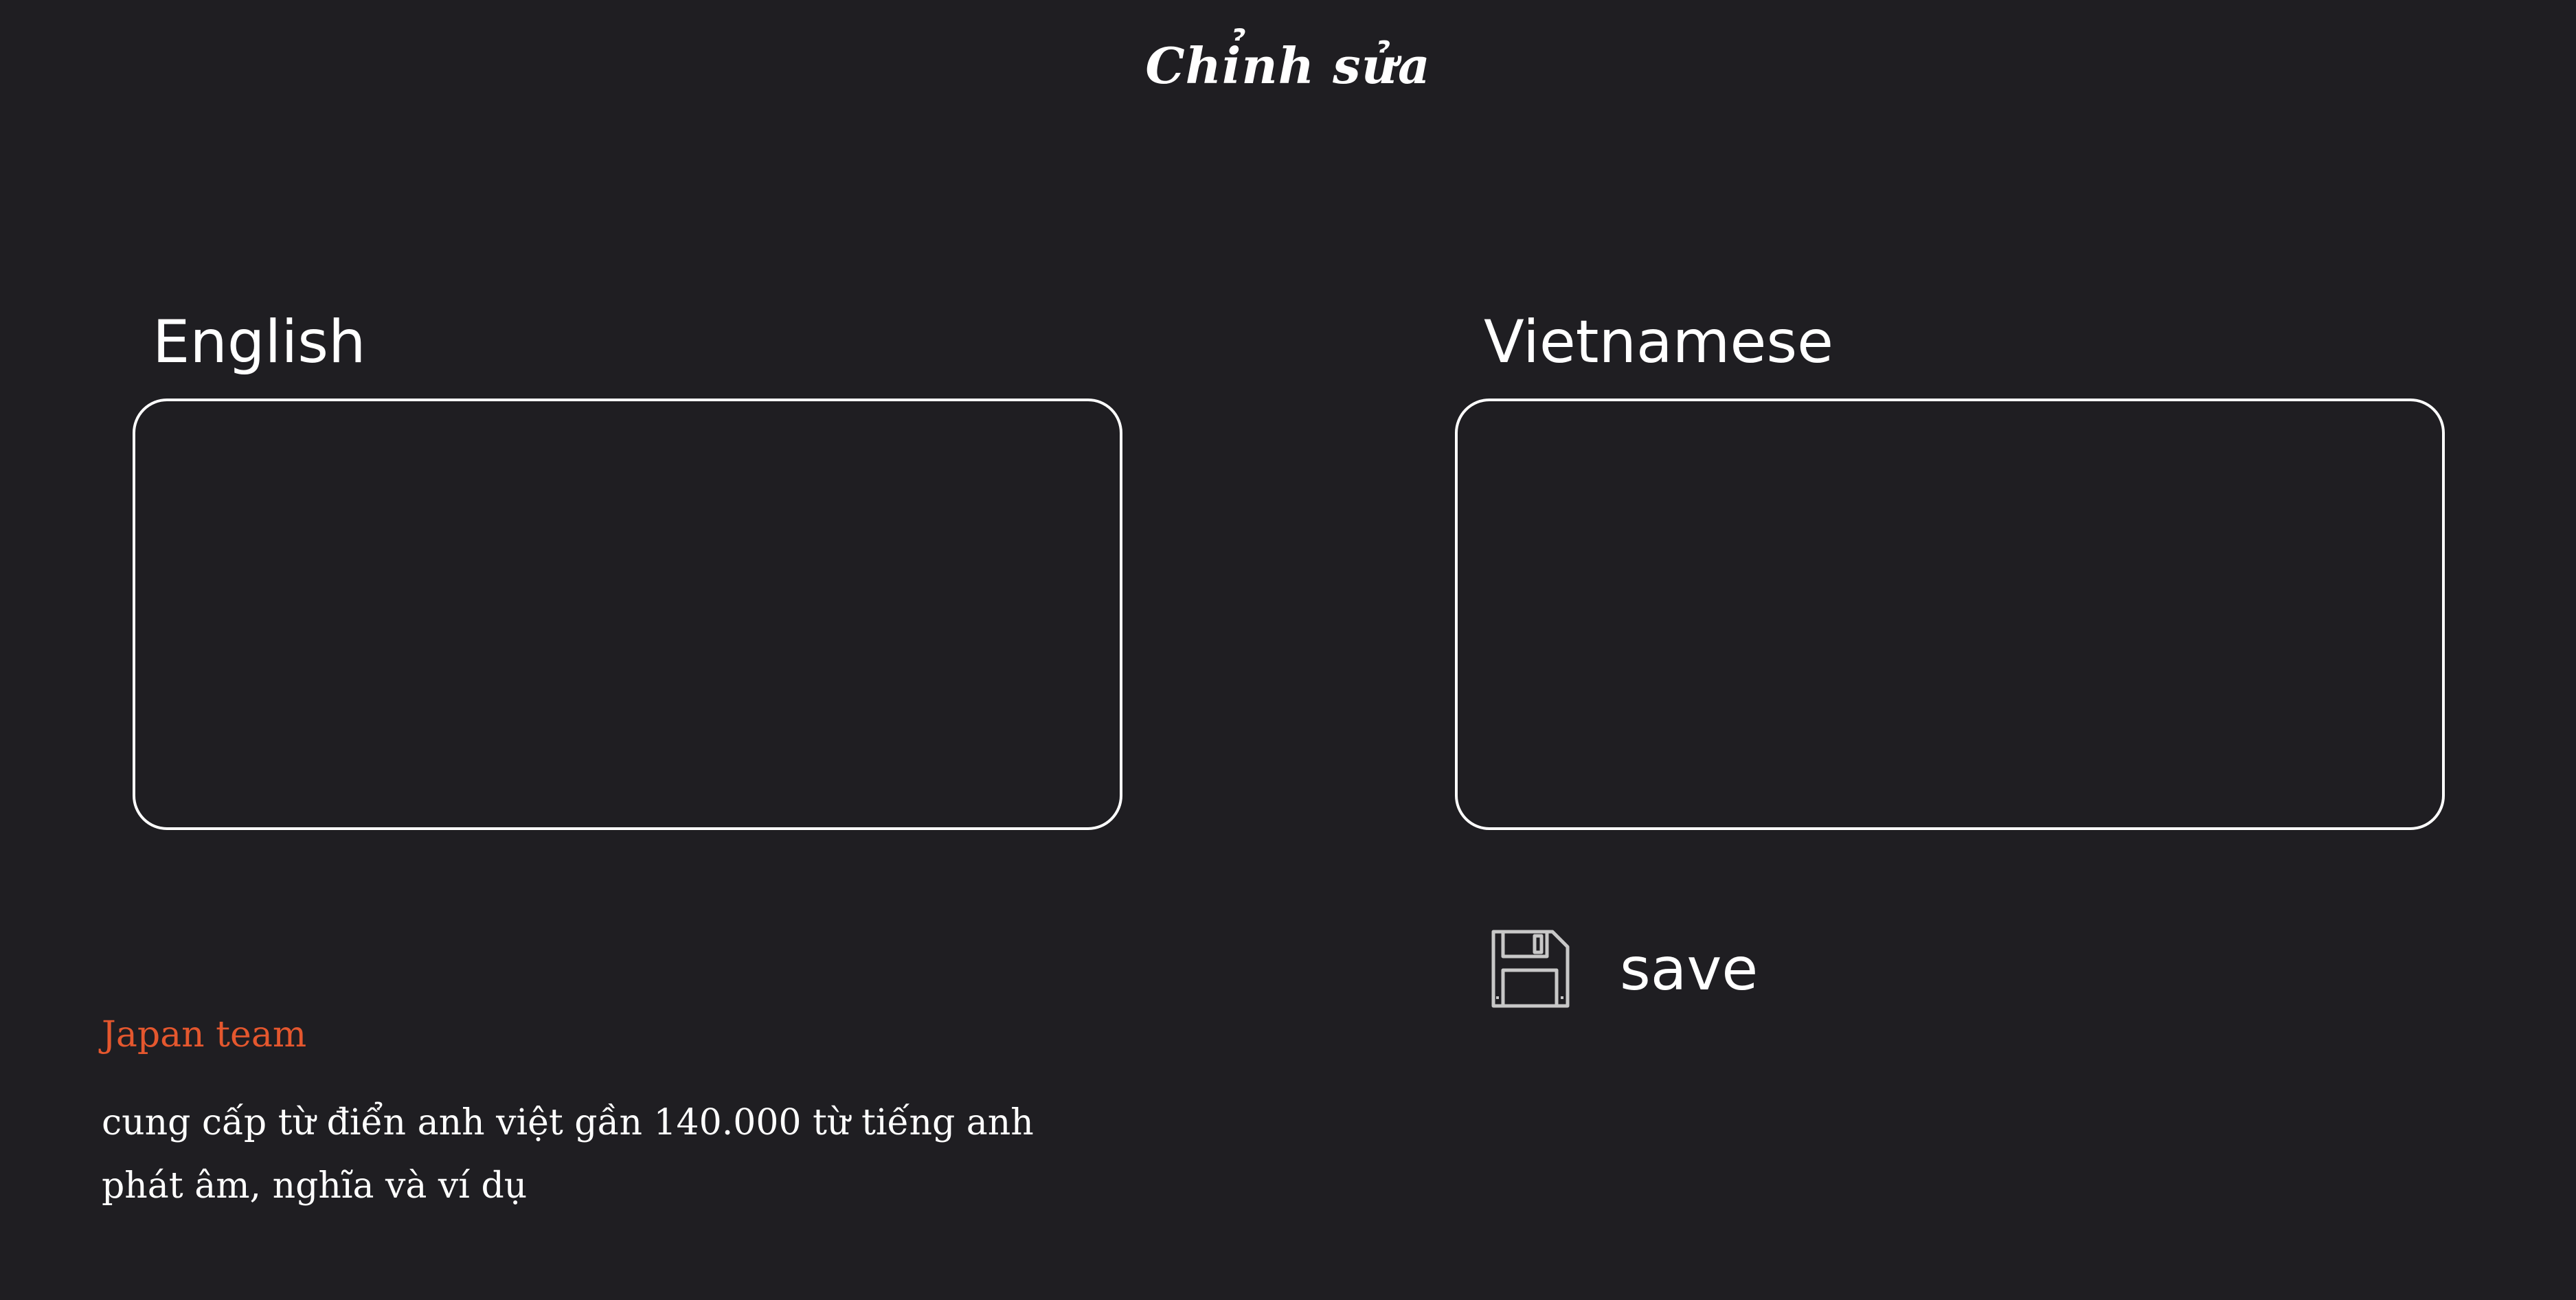 This screenshot has width=2576, height=1300. I want to click on vietnamese-input, so click(1950, 614).